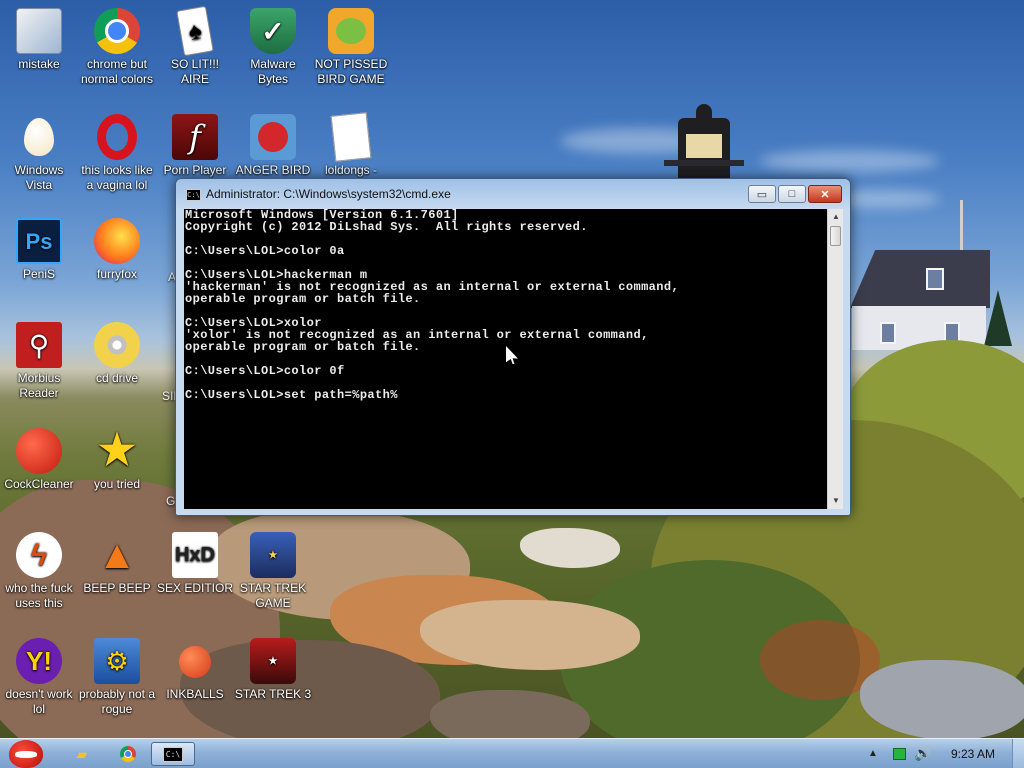  I want to click on console-line: C:\Users\LOL>set path=%path%, so click(291, 395).